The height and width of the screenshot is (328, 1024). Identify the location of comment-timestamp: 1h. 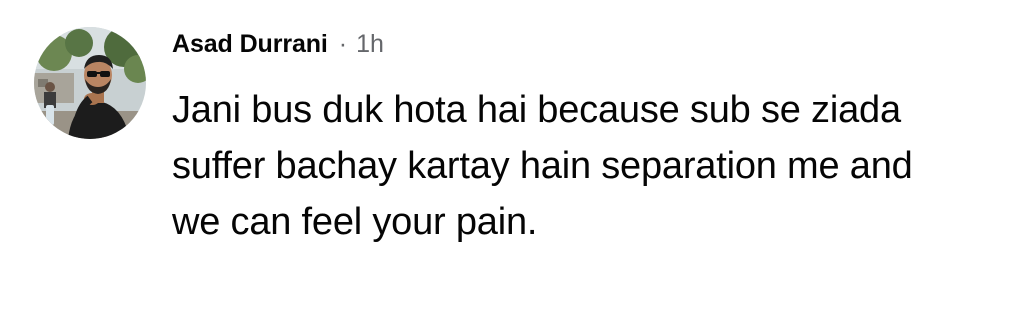
(370, 44).